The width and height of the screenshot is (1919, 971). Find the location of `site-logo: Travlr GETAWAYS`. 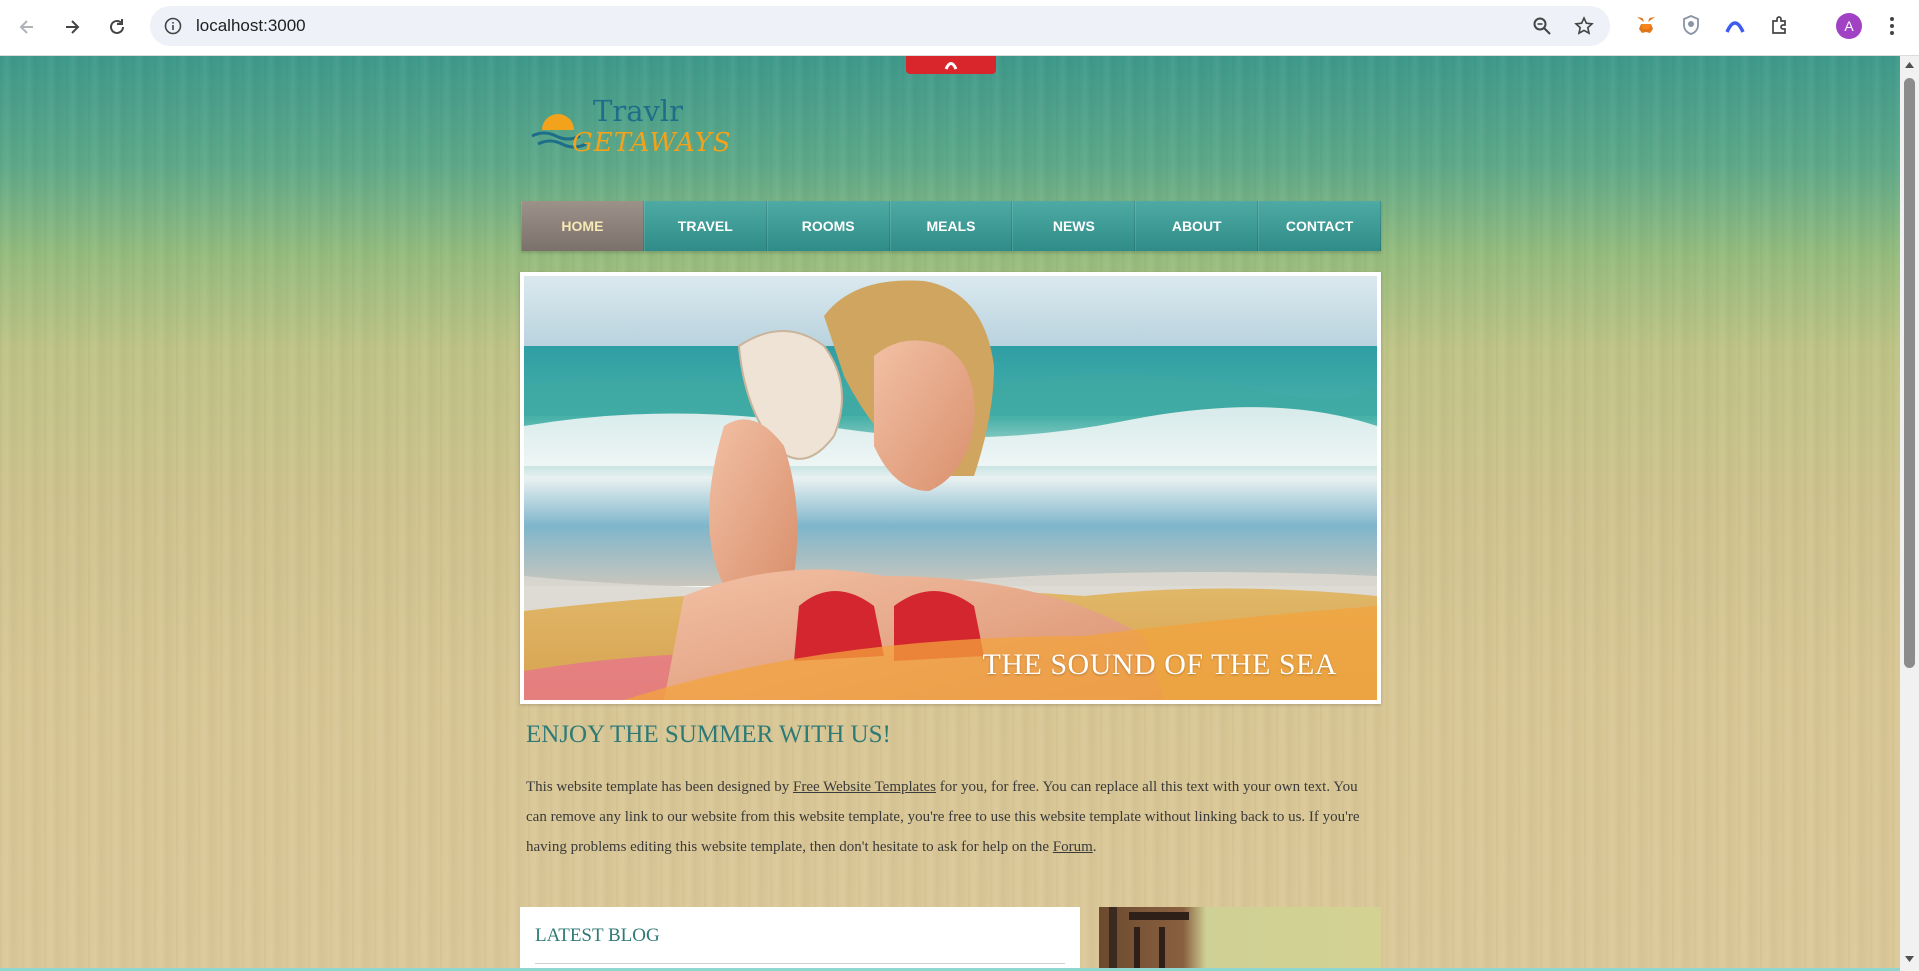

site-logo: Travlr GETAWAYS is located at coordinates (630, 126).